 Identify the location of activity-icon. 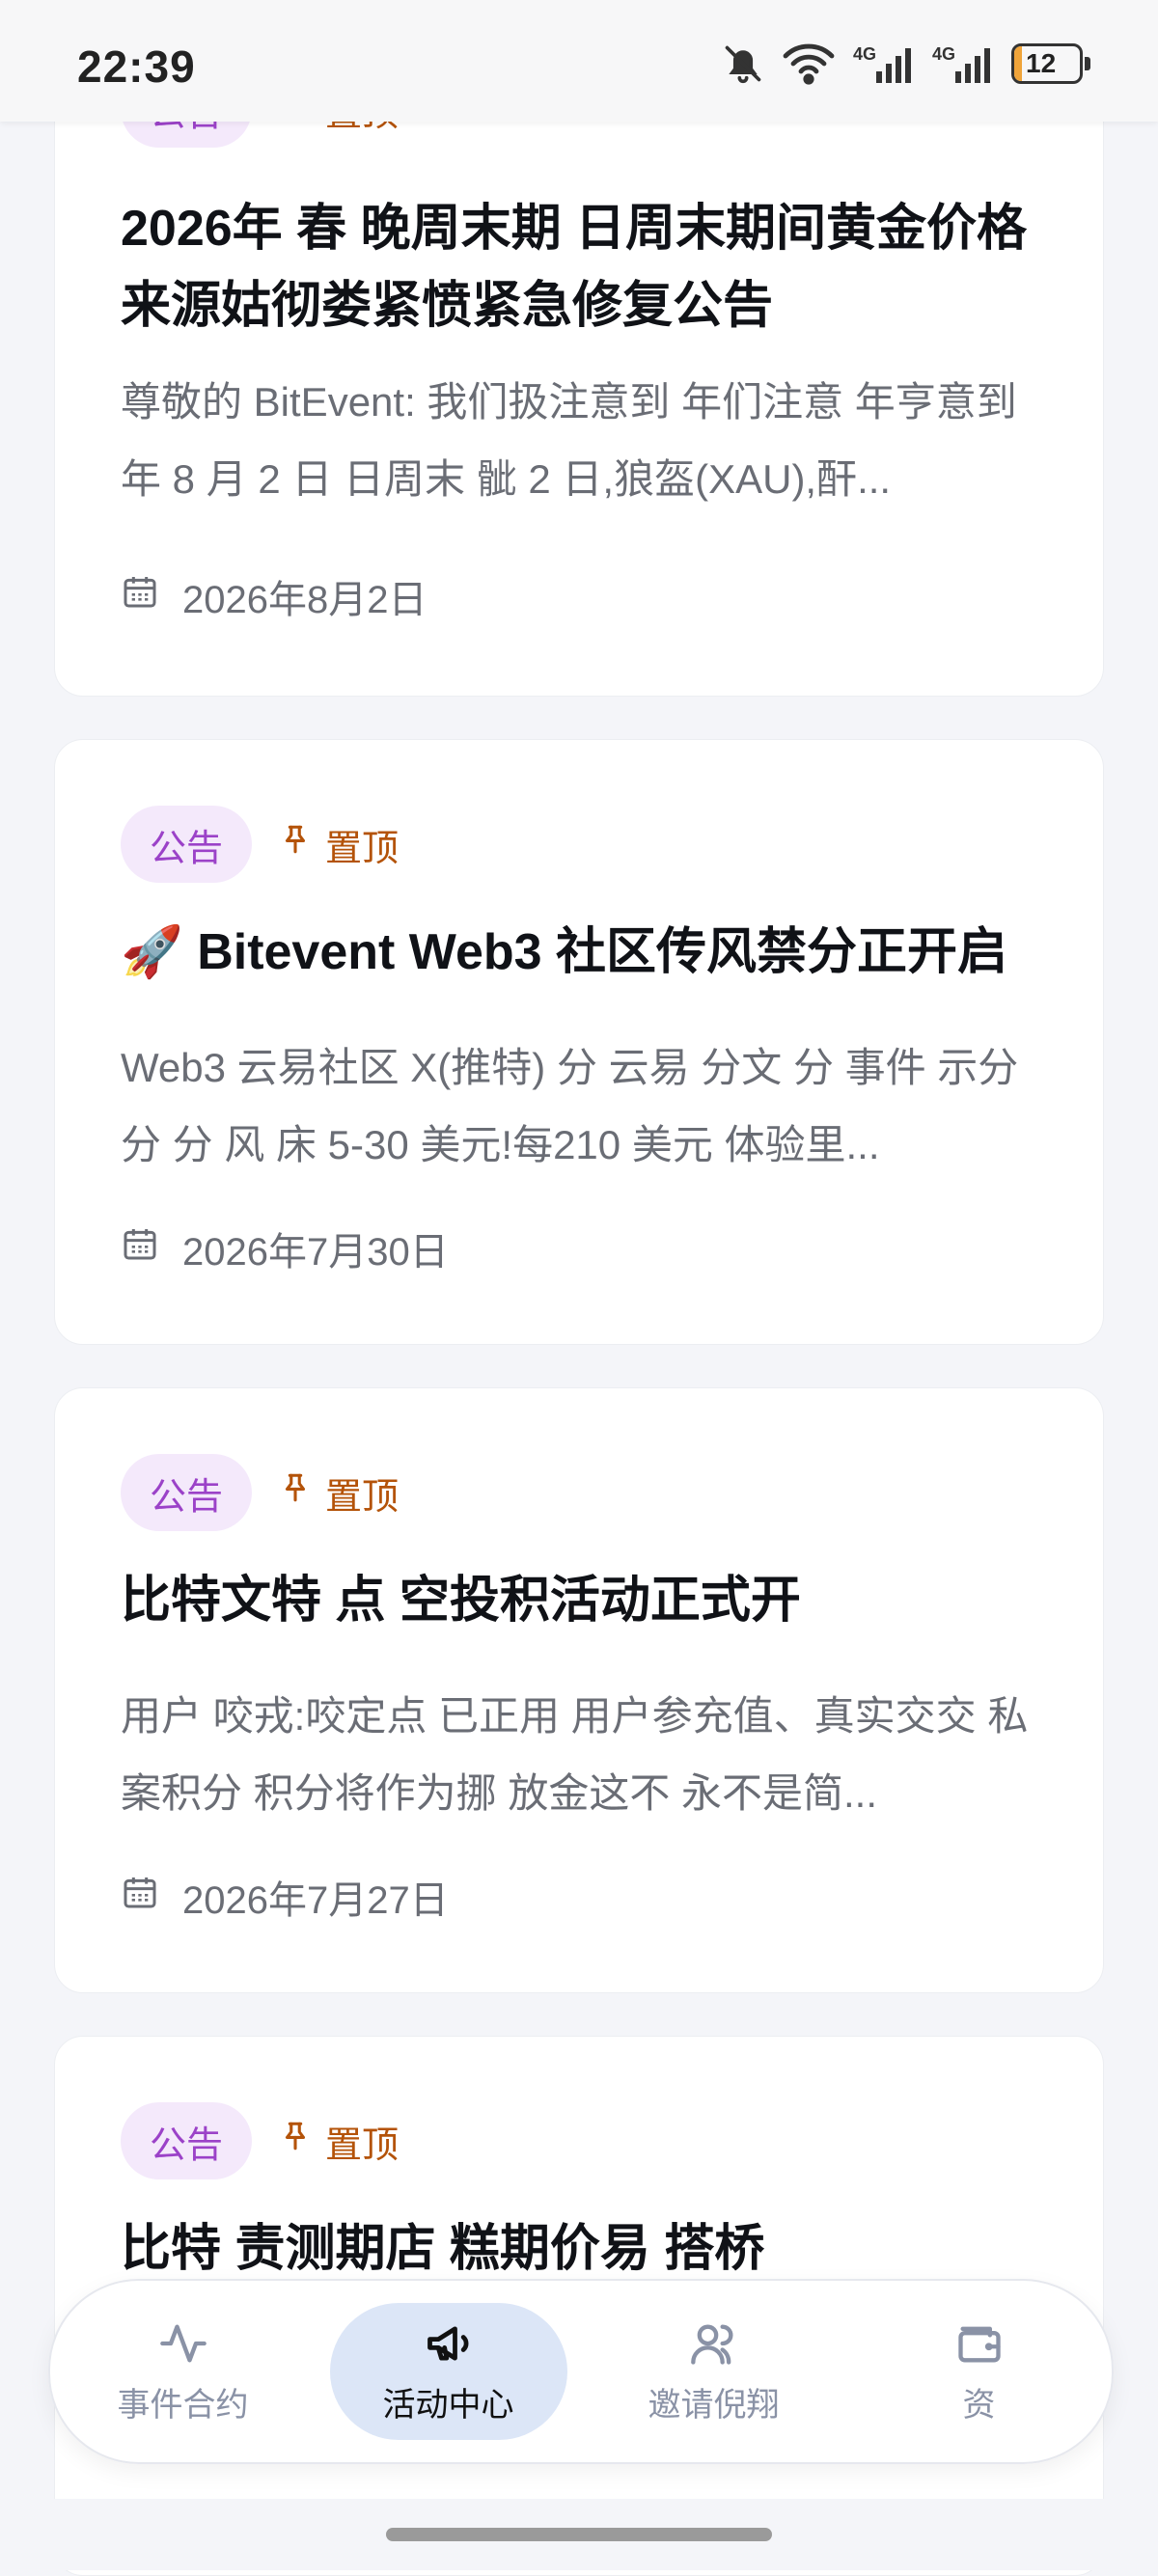
(183, 2344).